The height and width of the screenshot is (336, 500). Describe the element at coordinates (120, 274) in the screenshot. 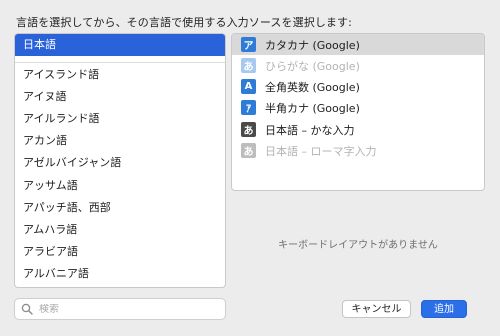

I see `language-item: アルバニア語` at that location.